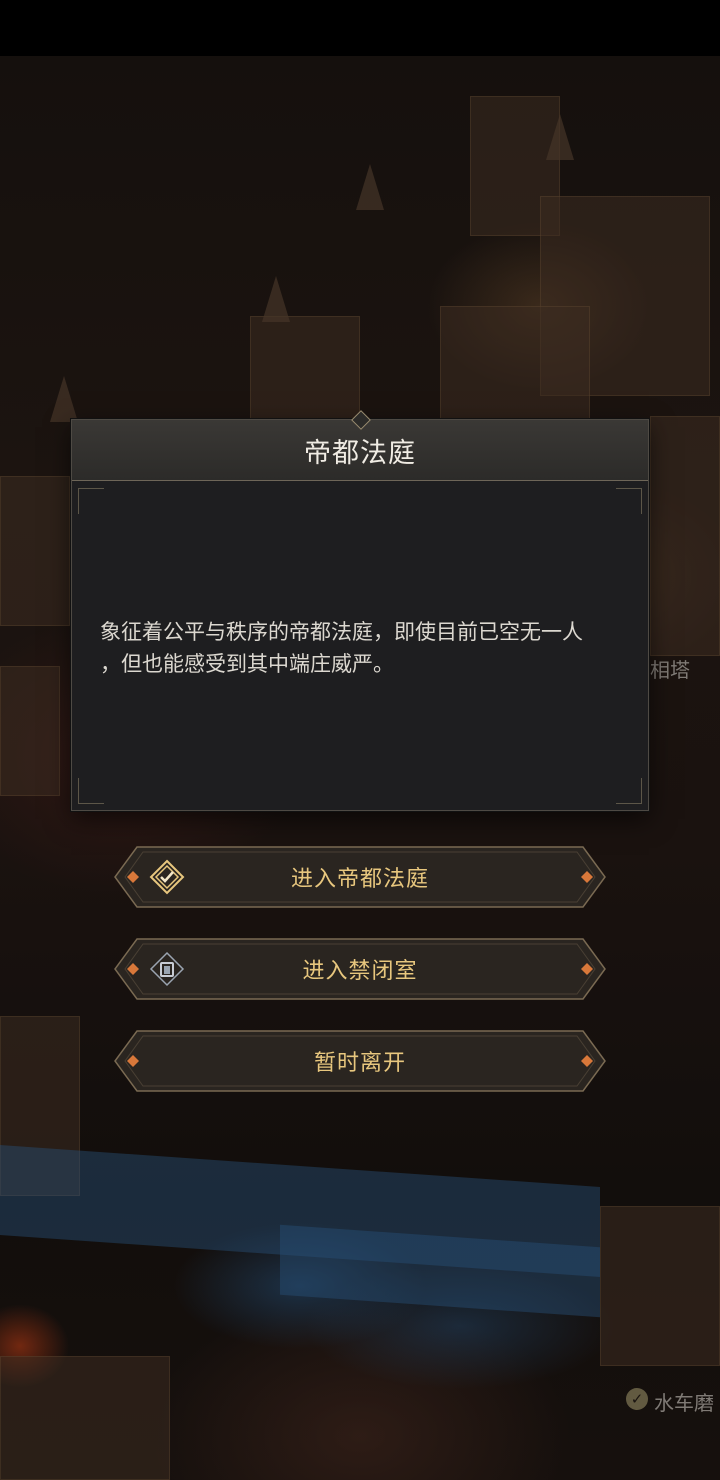 The width and height of the screenshot is (720, 1480). What do you see at coordinates (247, 664) in the screenshot?
I see `description-line: ，但也能感受到其中端庄威严。` at bounding box center [247, 664].